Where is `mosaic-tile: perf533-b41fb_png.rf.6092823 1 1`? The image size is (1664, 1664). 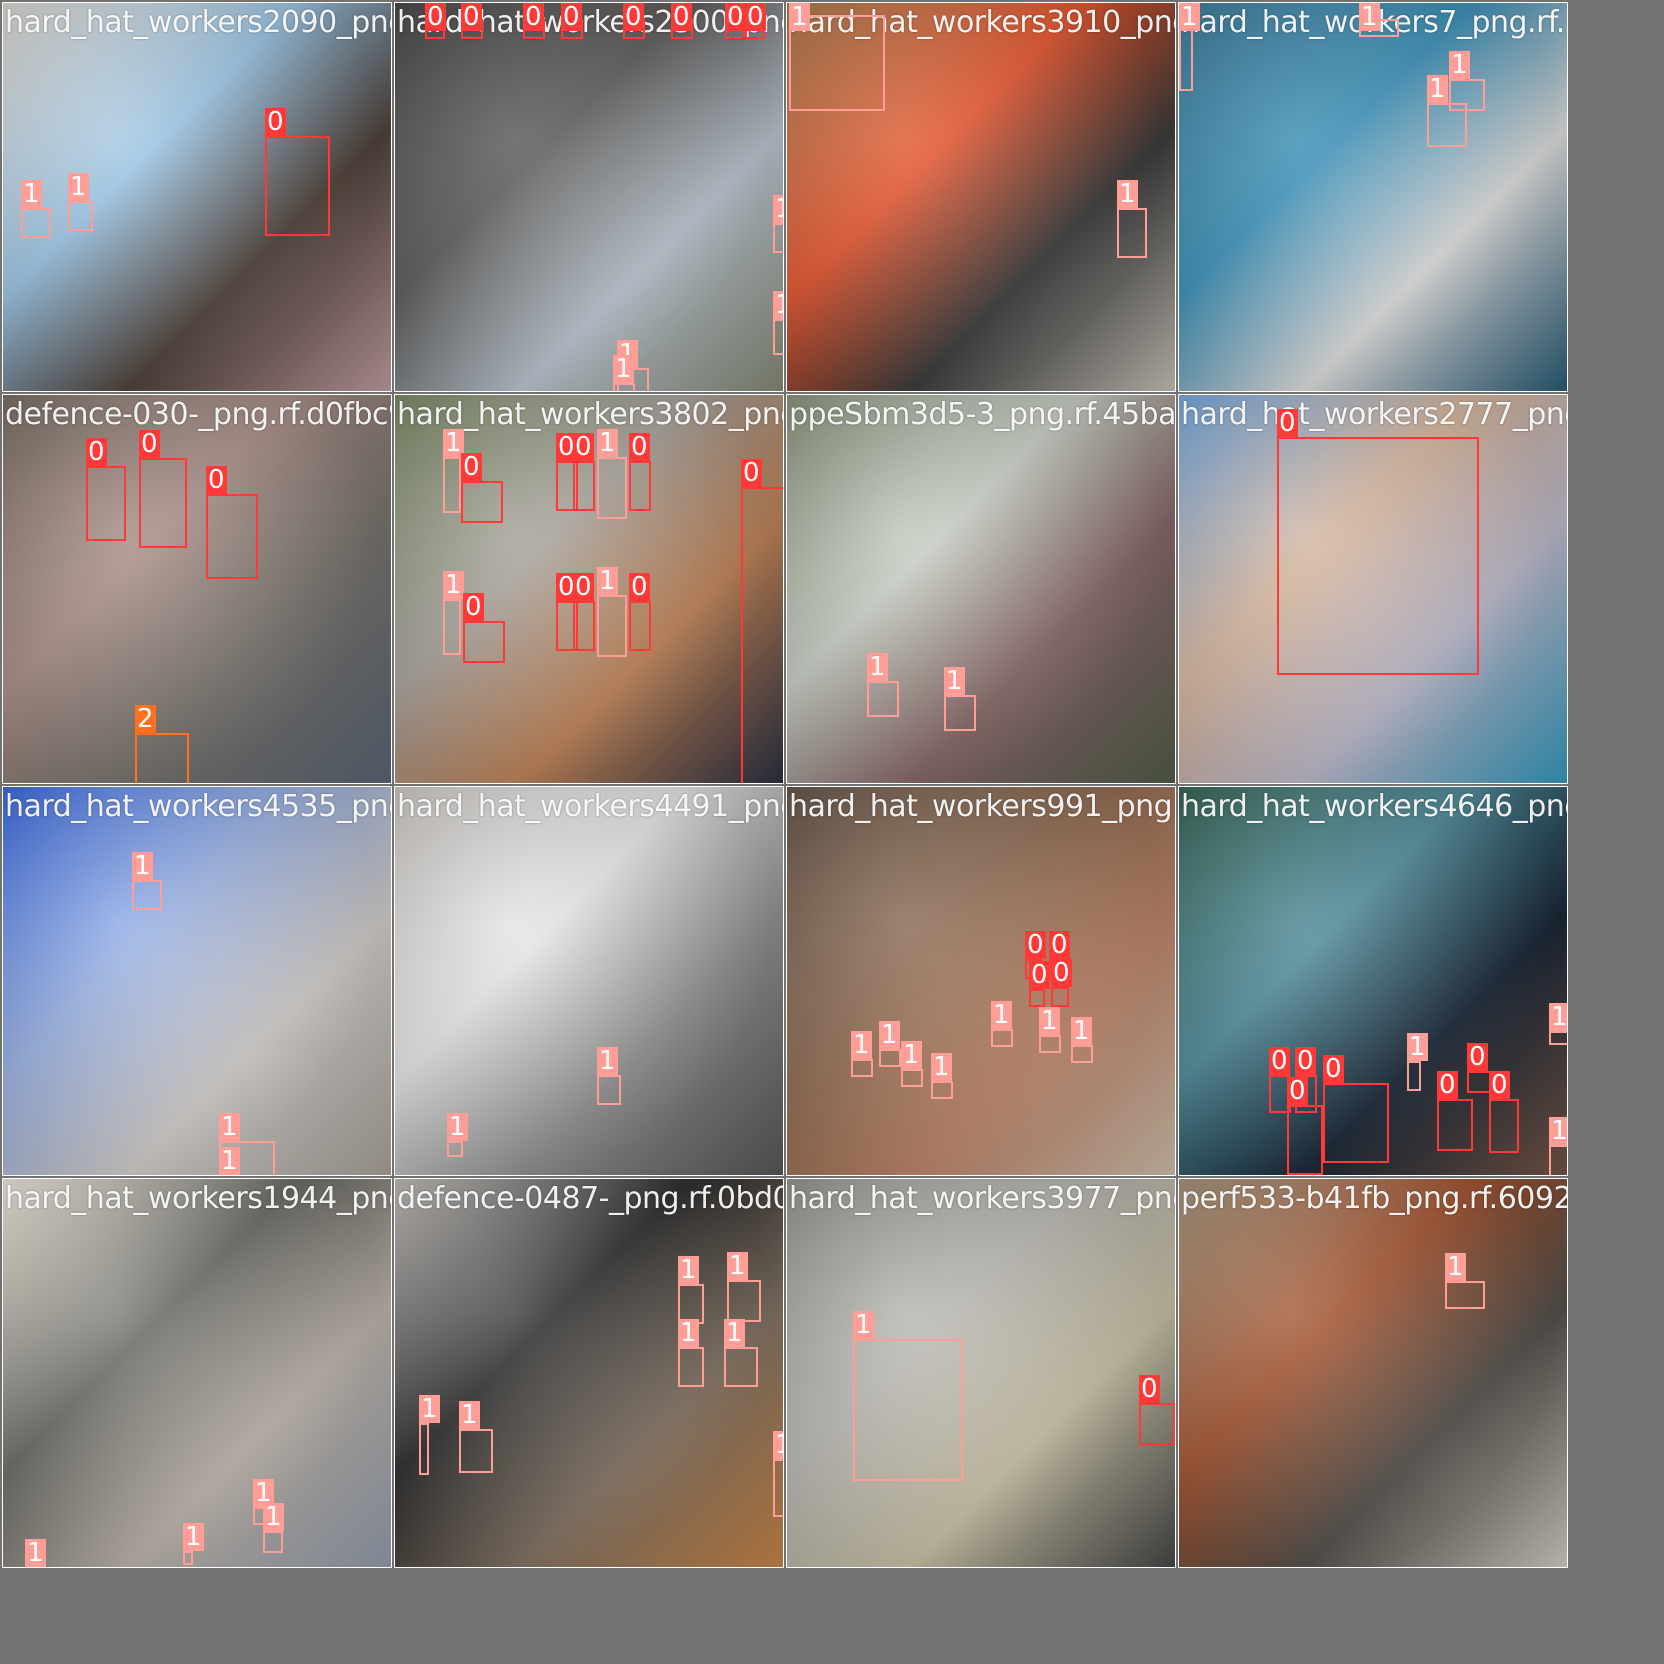 mosaic-tile: perf533-b41fb_png.rf.6092823 1 1 is located at coordinates (1373, 1373).